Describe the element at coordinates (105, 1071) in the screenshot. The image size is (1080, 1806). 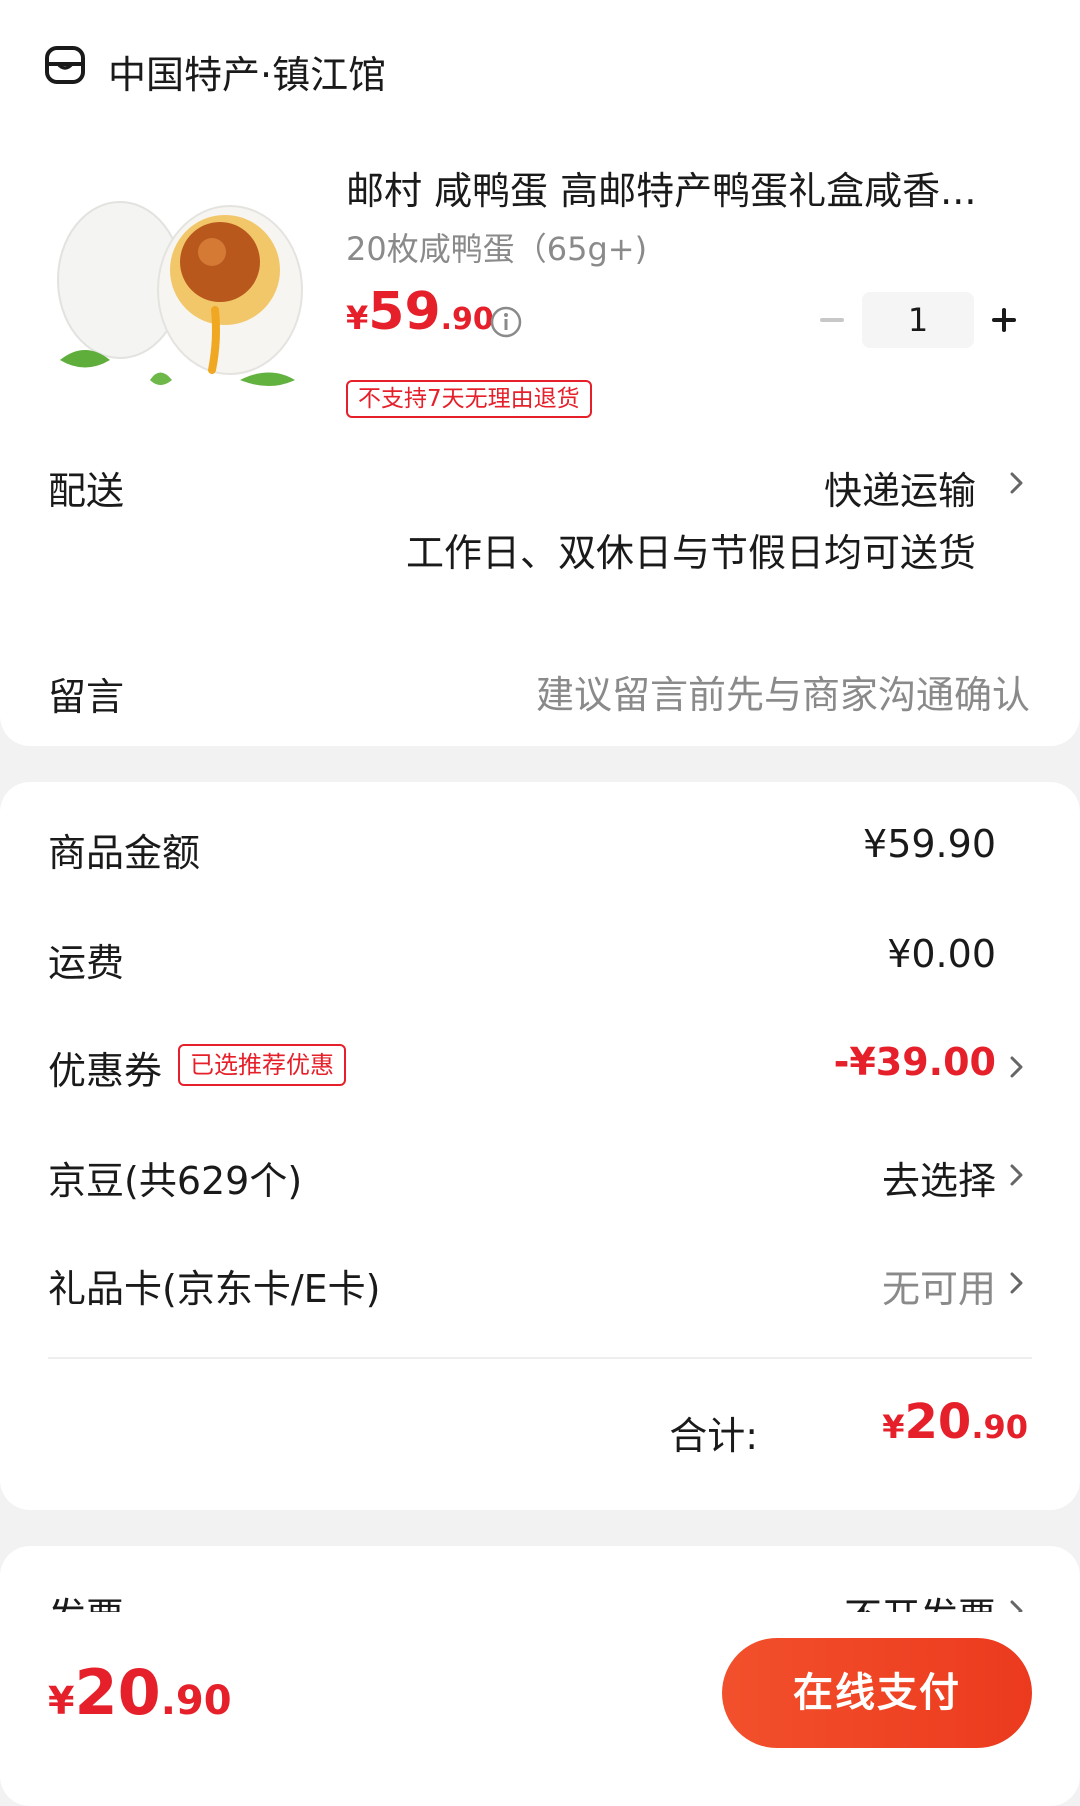
I see `coupon-label: 优惠券` at that location.